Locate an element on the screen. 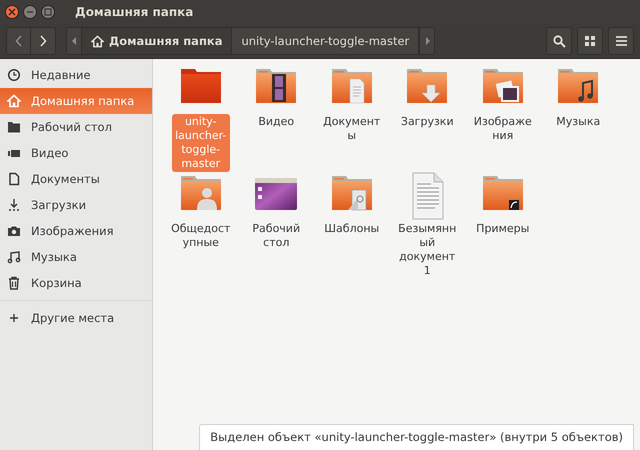 This screenshot has height=450, width=640. maximize-icon is located at coordinates (48, 12).